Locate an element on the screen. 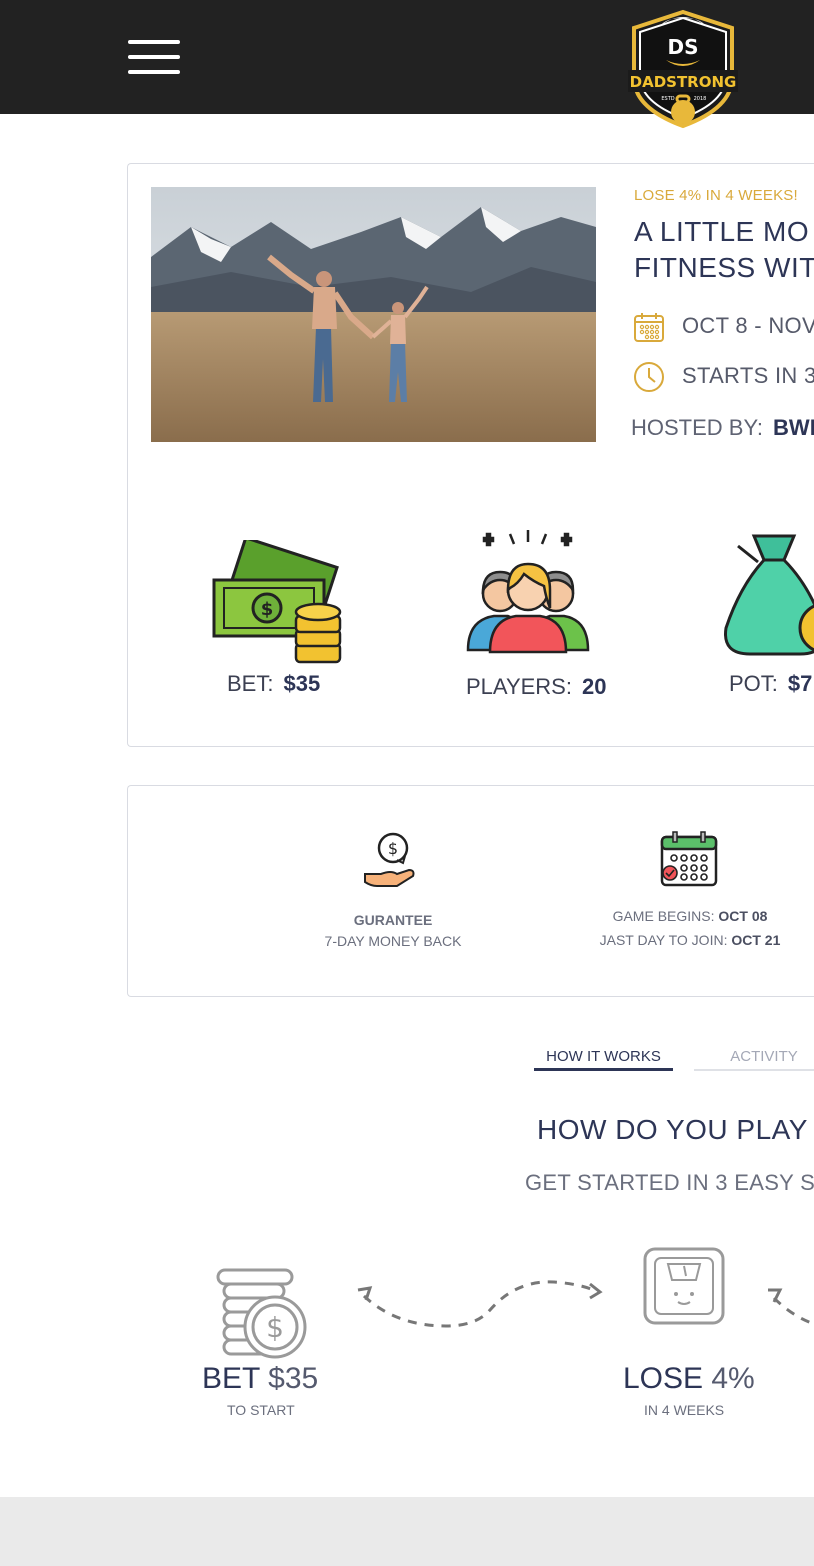  coins-stack-icon: $ is located at coordinates (261, 1313).